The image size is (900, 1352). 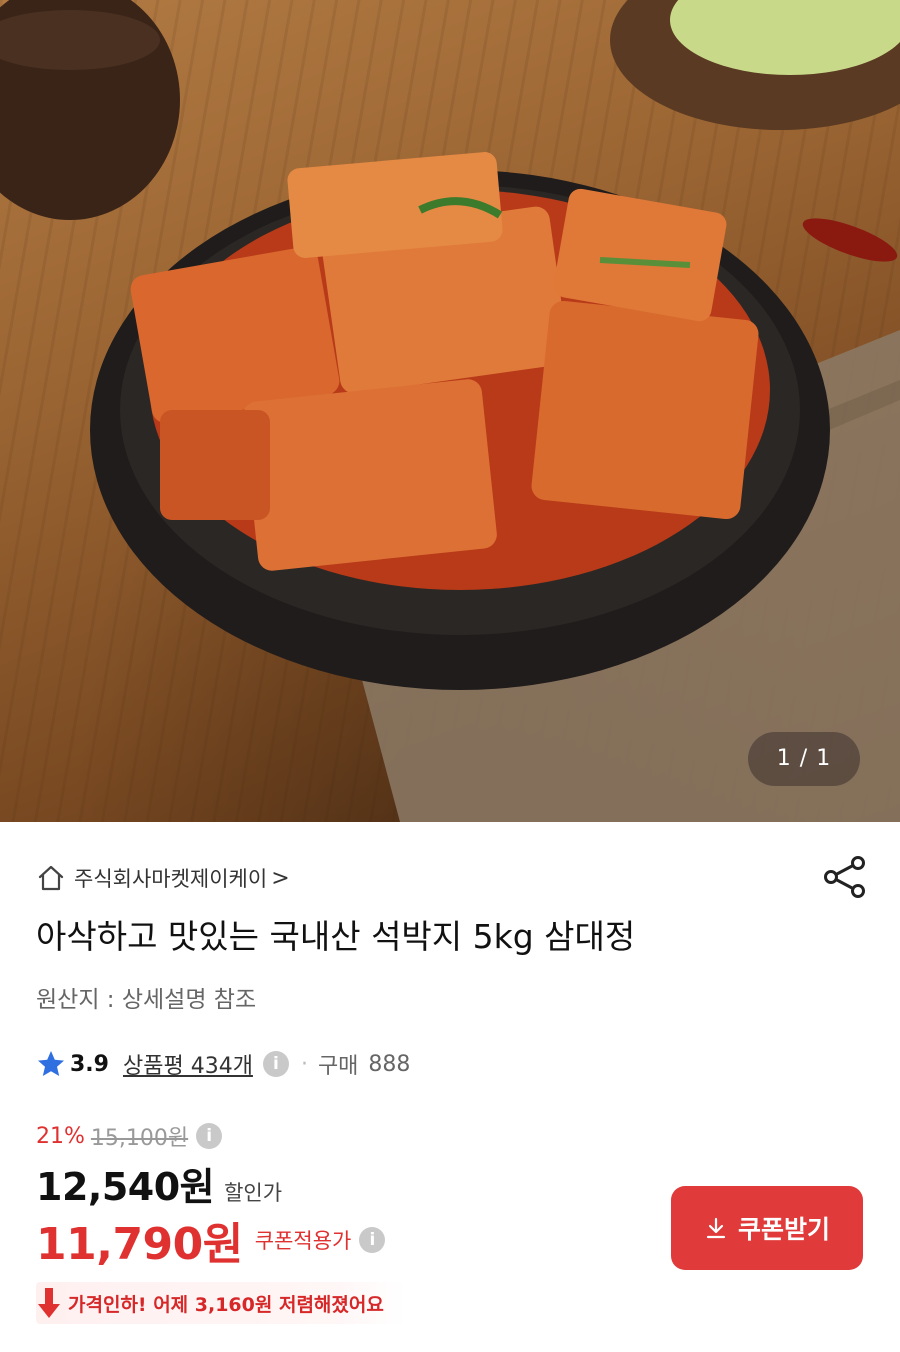 What do you see at coordinates (49, 1303) in the screenshot?
I see `down-arrow-icon` at bounding box center [49, 1303].